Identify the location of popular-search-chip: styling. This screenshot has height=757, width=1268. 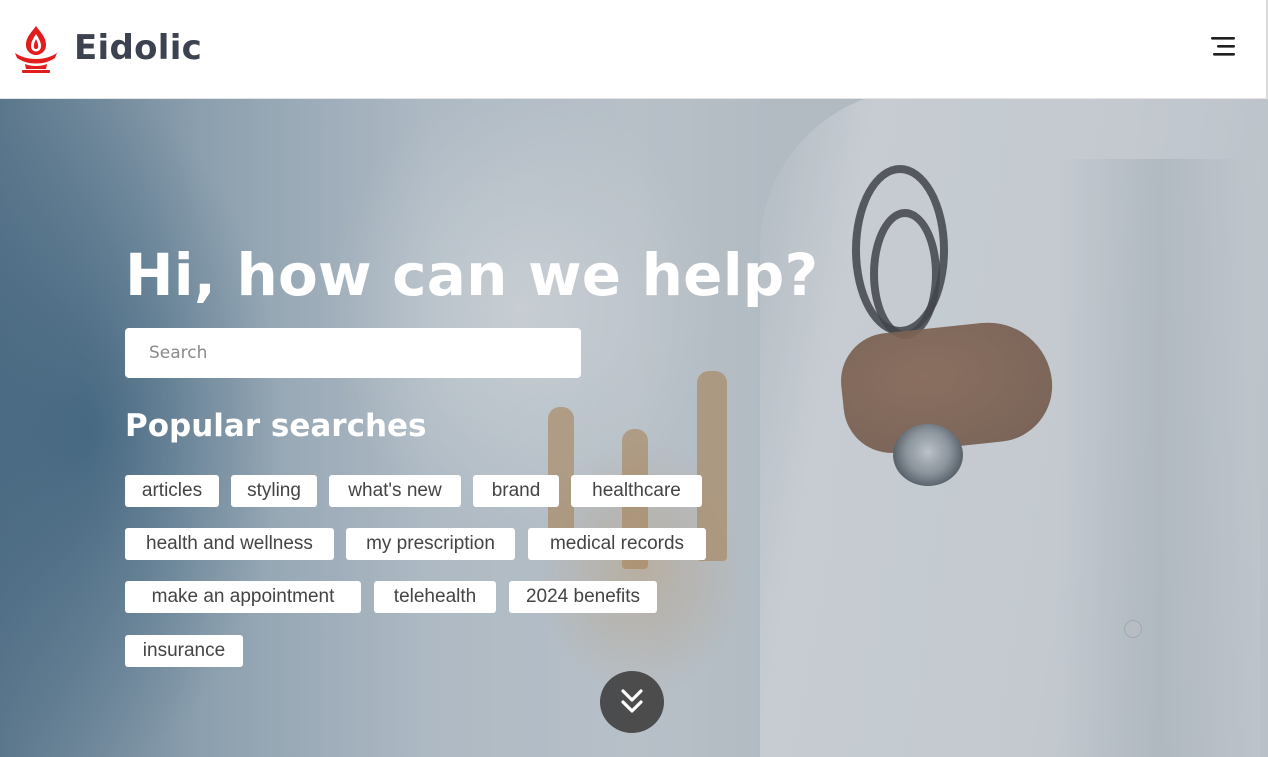
(274, 491).